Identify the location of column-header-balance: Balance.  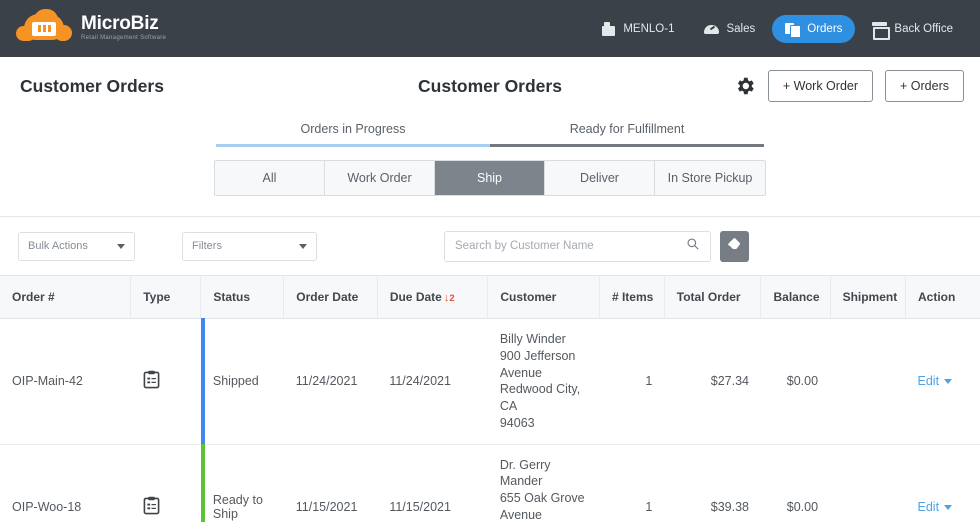
(795, 297).